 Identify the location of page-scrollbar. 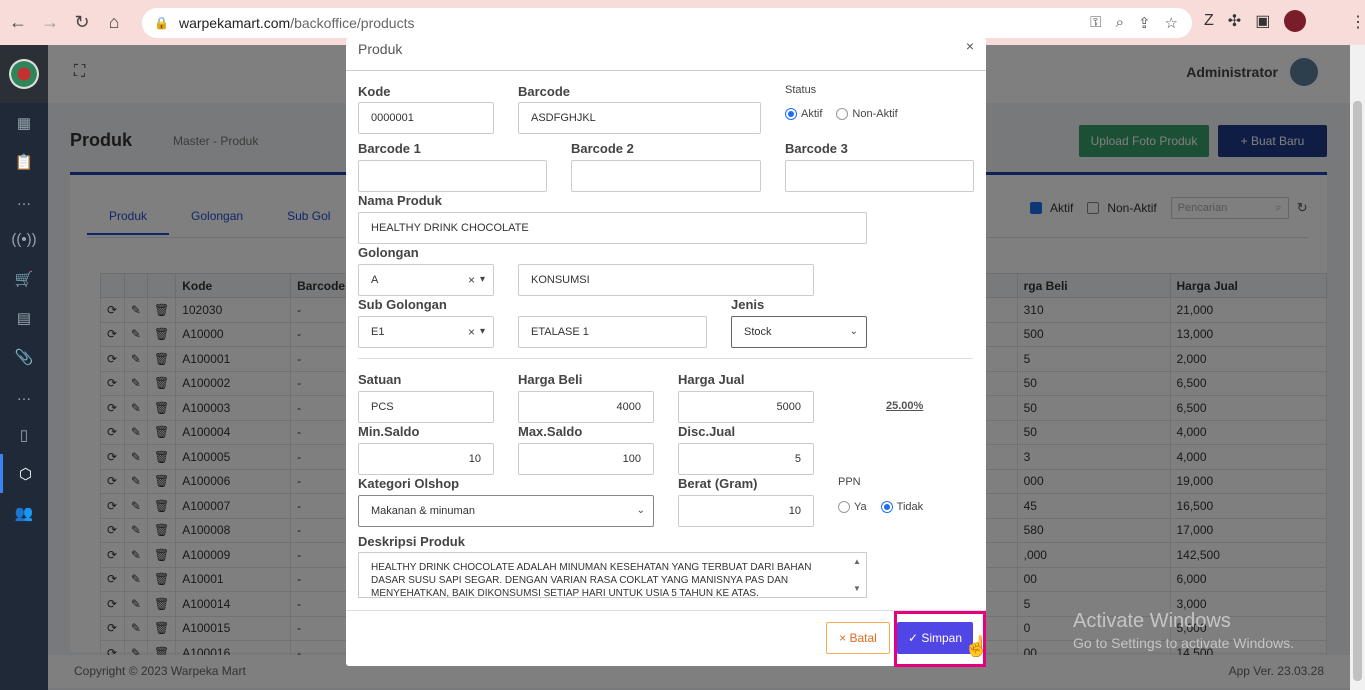
(1357, 367).